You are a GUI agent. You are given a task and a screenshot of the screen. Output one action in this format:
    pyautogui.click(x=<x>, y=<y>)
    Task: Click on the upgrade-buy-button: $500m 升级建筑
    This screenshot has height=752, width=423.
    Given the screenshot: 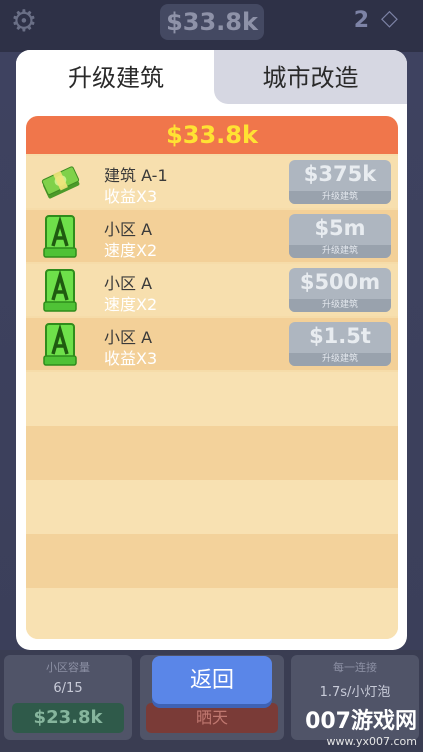 What is the action you would take?
    pyautogui.click(x=340, y=290)
    